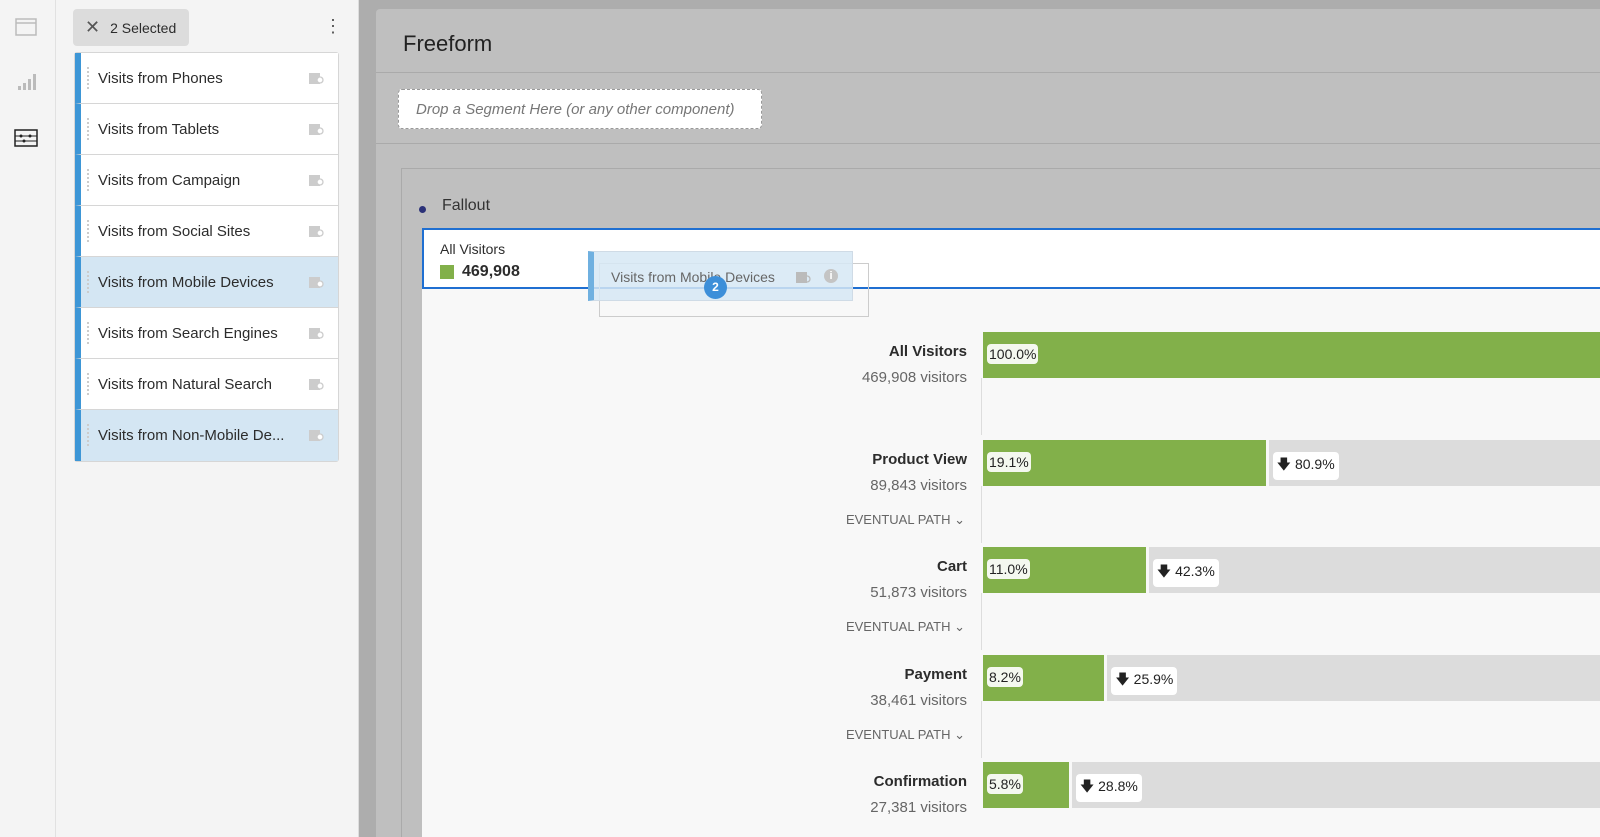 Image resolution: width=1600 pixels, height=837 pixels. I want to click on step-name: All Visitors, so click(928, 351).